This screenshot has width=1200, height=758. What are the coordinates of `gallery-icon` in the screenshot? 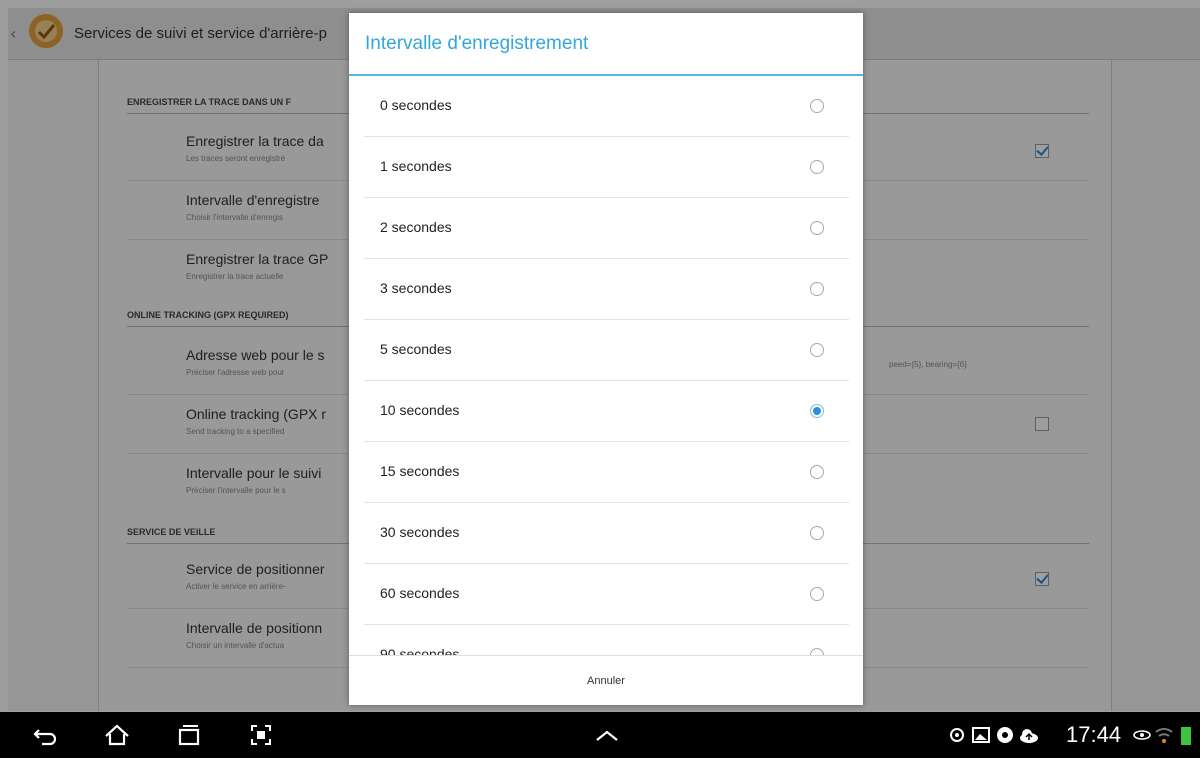 It's located at (981, 735).